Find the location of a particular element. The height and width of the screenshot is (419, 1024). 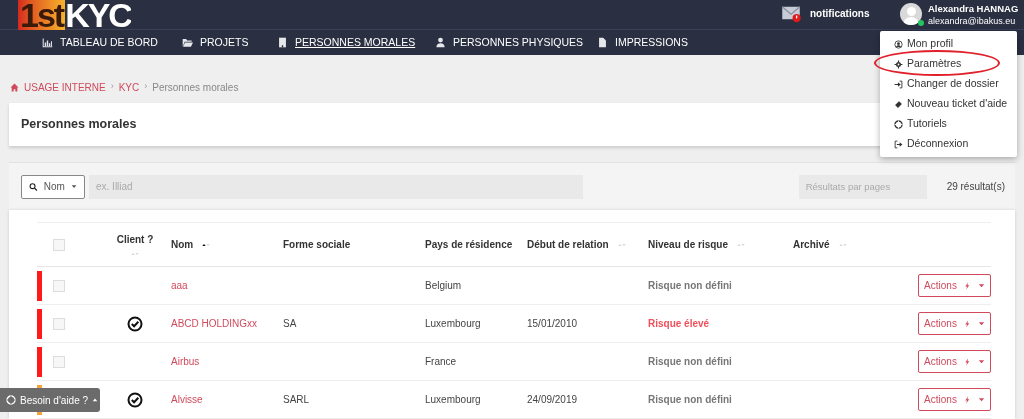

nav-link: PERSONNES MORALES is located at coordinates (356, 42).